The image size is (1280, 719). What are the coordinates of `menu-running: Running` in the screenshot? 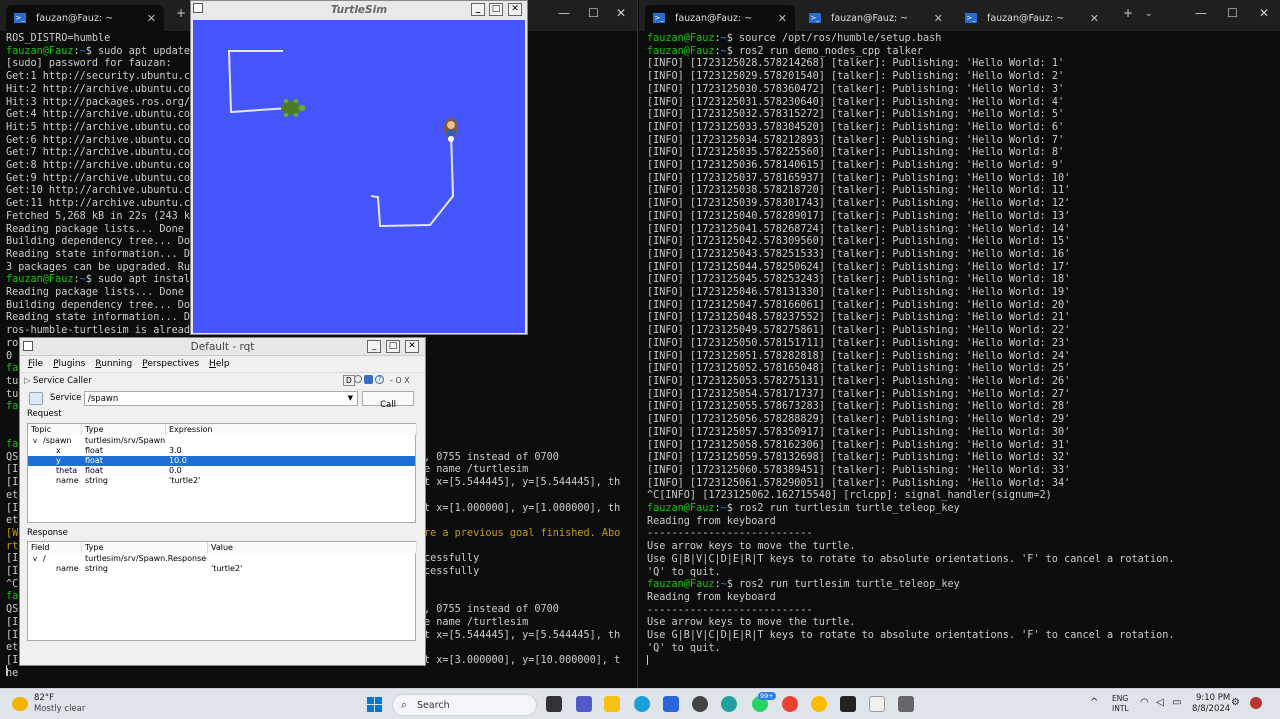 It's located at (113, 364).